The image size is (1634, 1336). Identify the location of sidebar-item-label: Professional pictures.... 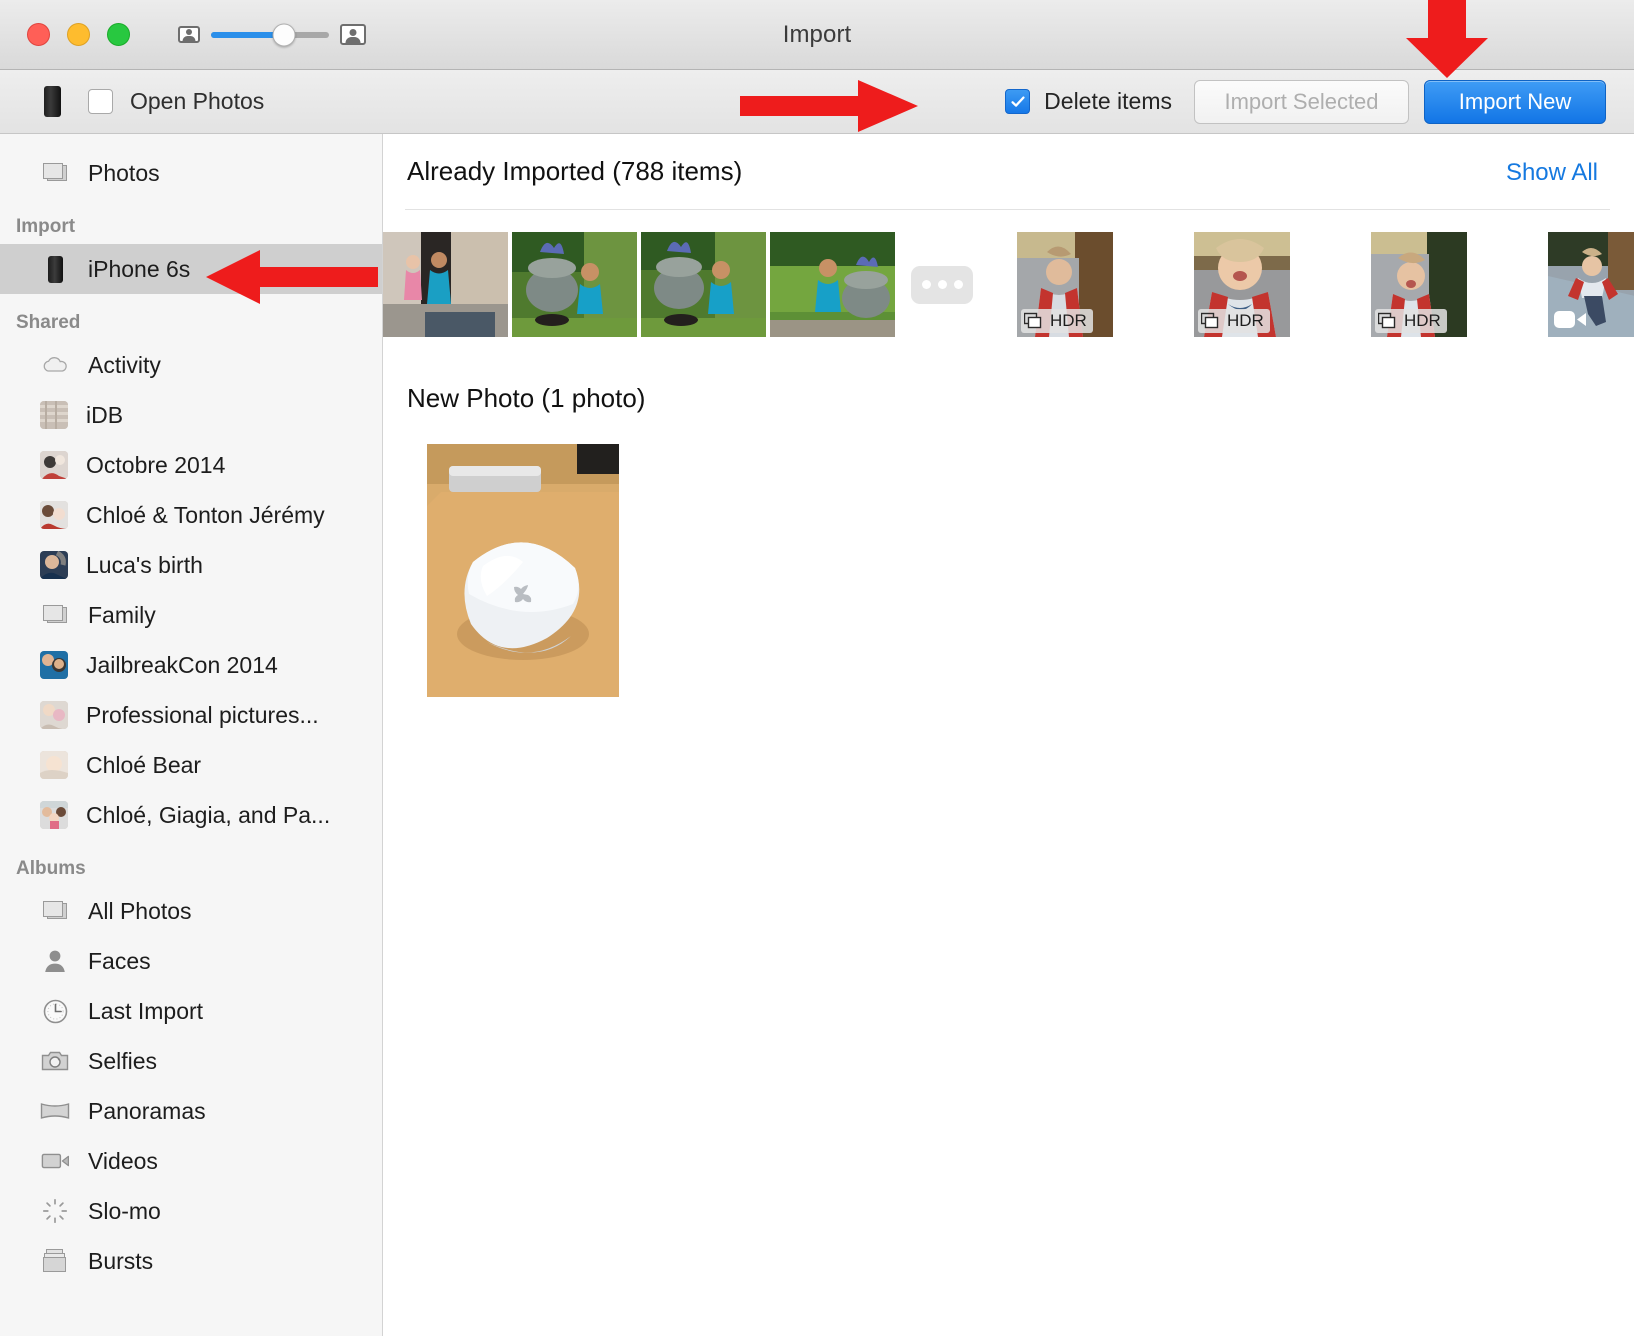
(202, 714).